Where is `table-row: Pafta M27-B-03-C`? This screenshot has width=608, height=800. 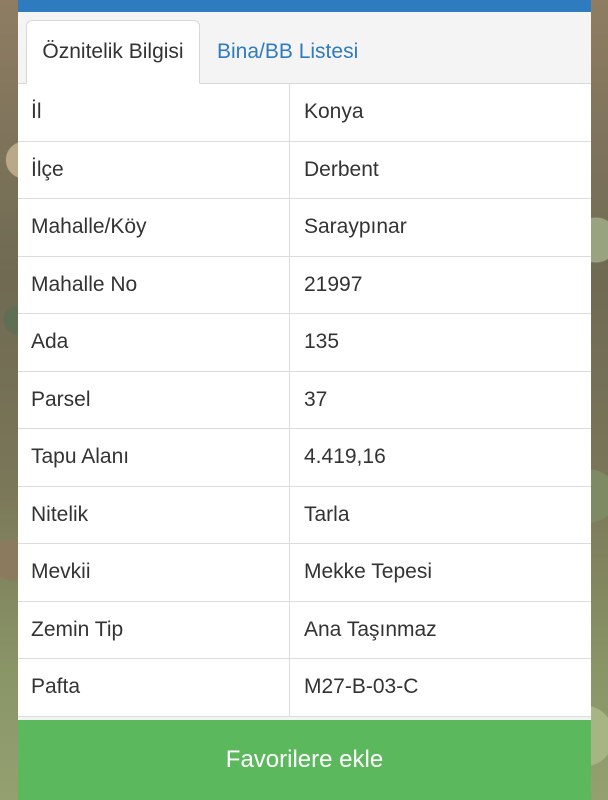 table-row: Pafta M27-B-03-C is located at coordinates (304, 688).